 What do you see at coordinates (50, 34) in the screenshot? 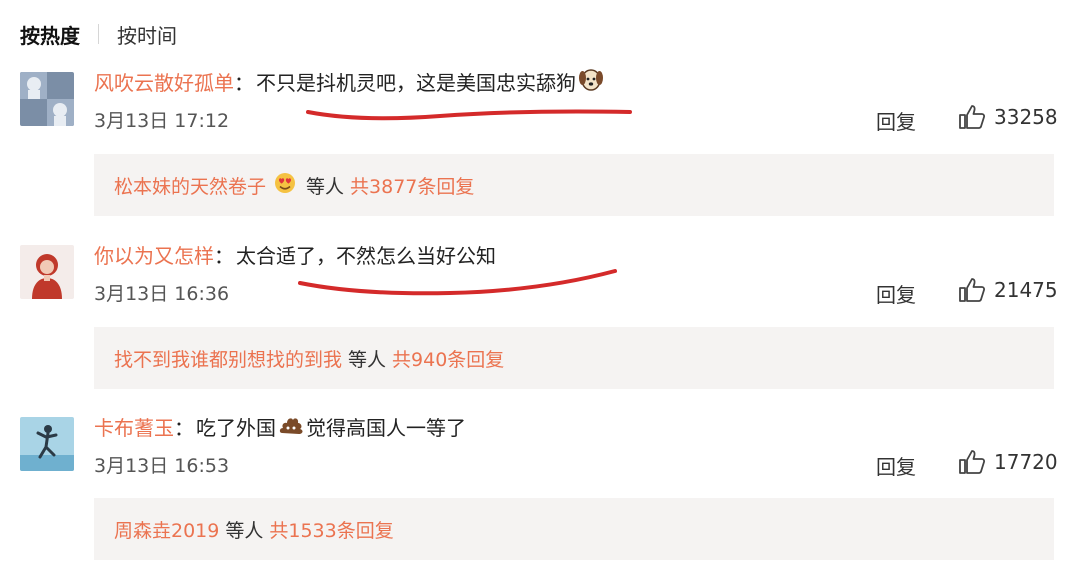
I see `sort-by-hot-tab: 按热度` at bounding box center [50, 34].